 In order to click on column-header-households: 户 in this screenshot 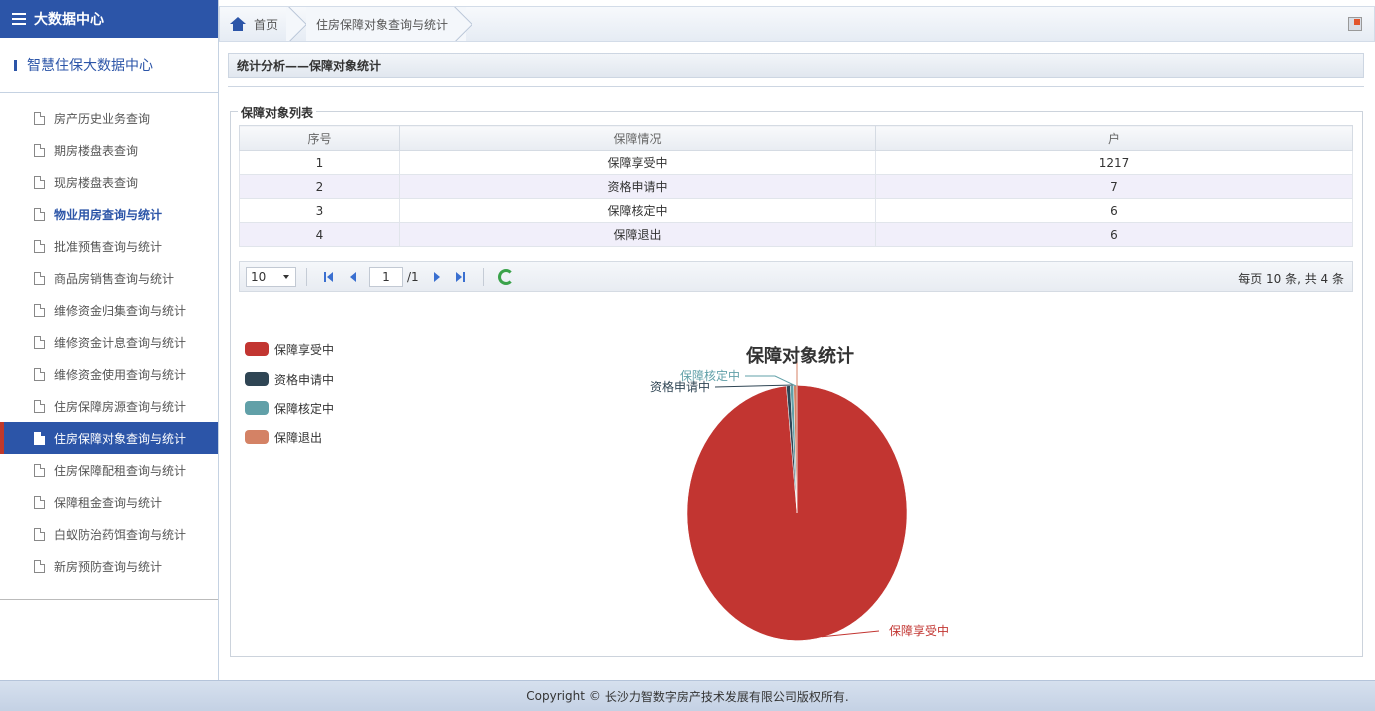, I will do `click(1114, 138)`.